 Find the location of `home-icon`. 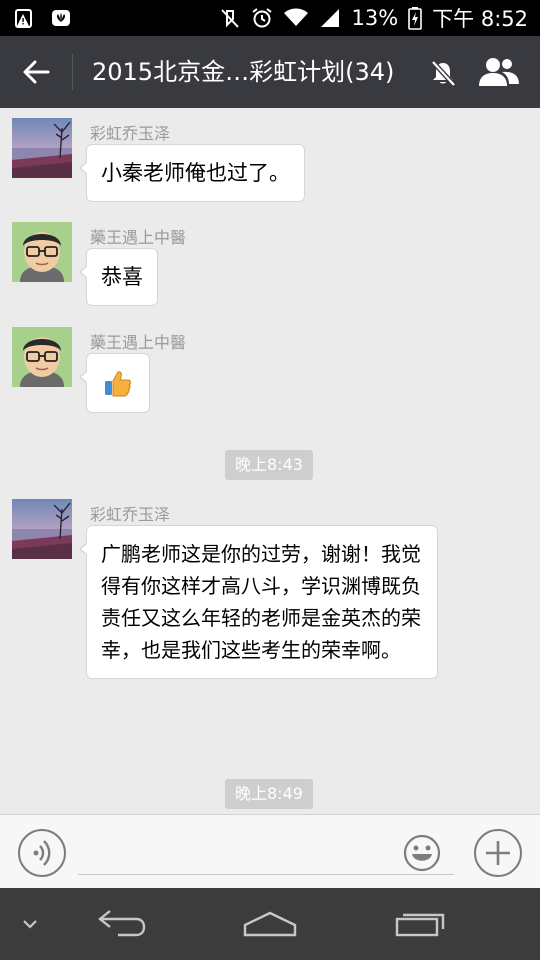

home-icon is located at coordinates (270, 924).